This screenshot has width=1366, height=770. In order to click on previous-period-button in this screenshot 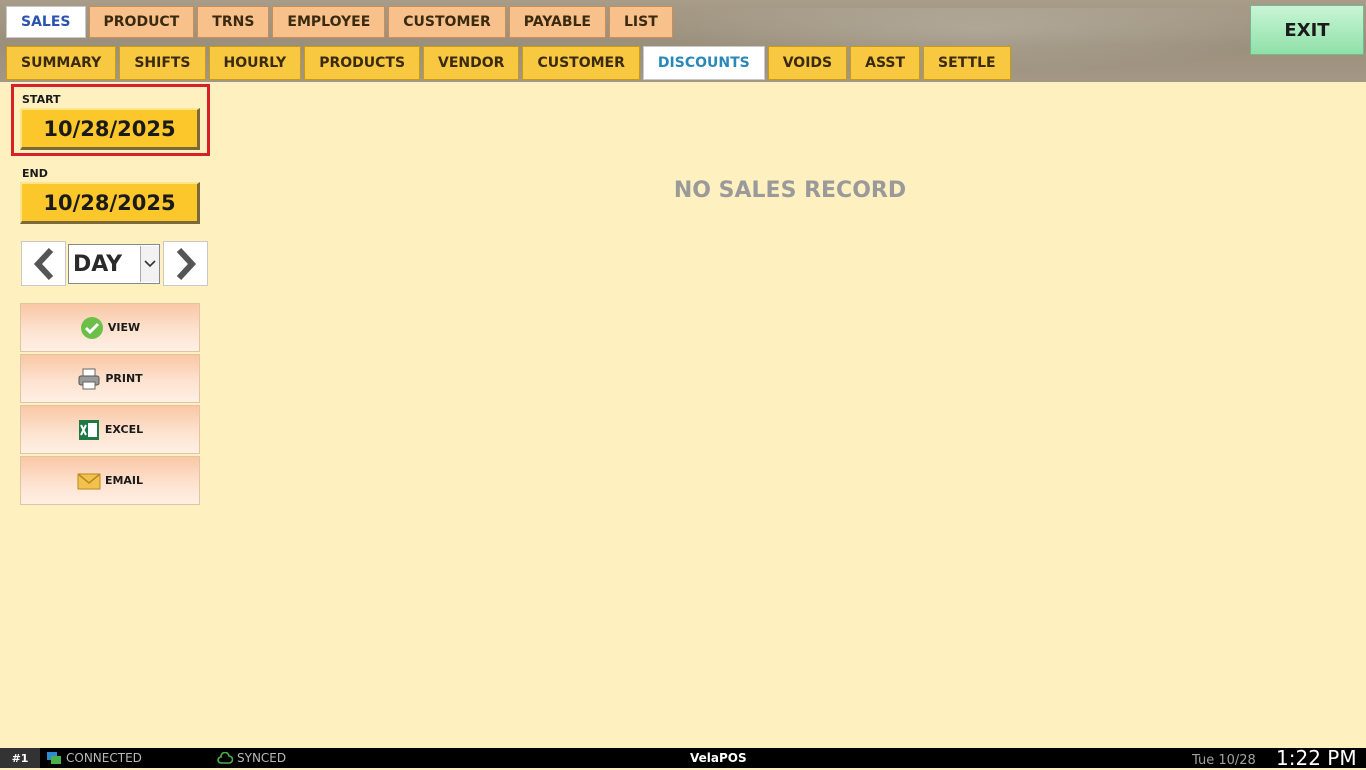, I will do `click(43, 263)`.